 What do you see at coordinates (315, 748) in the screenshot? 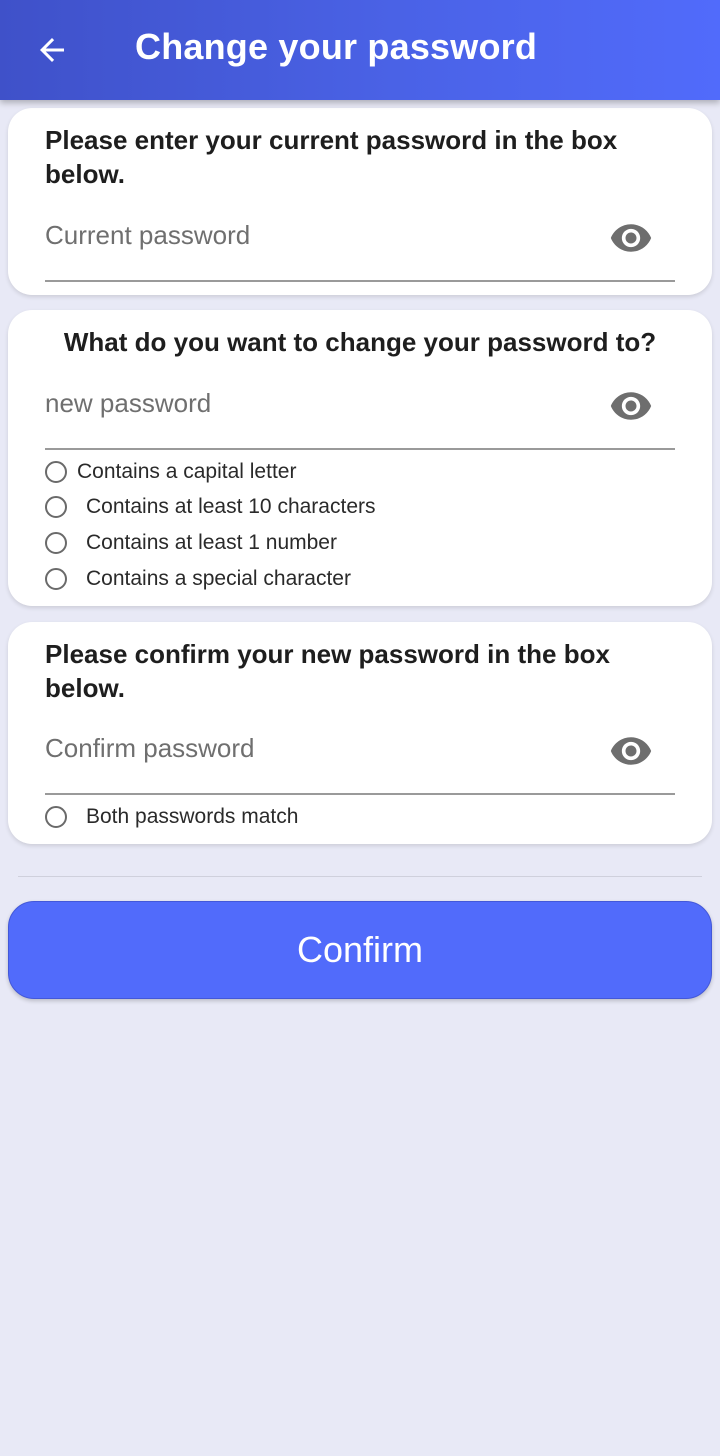
I see `confirm-password-input` at bounding box center [315, 748].